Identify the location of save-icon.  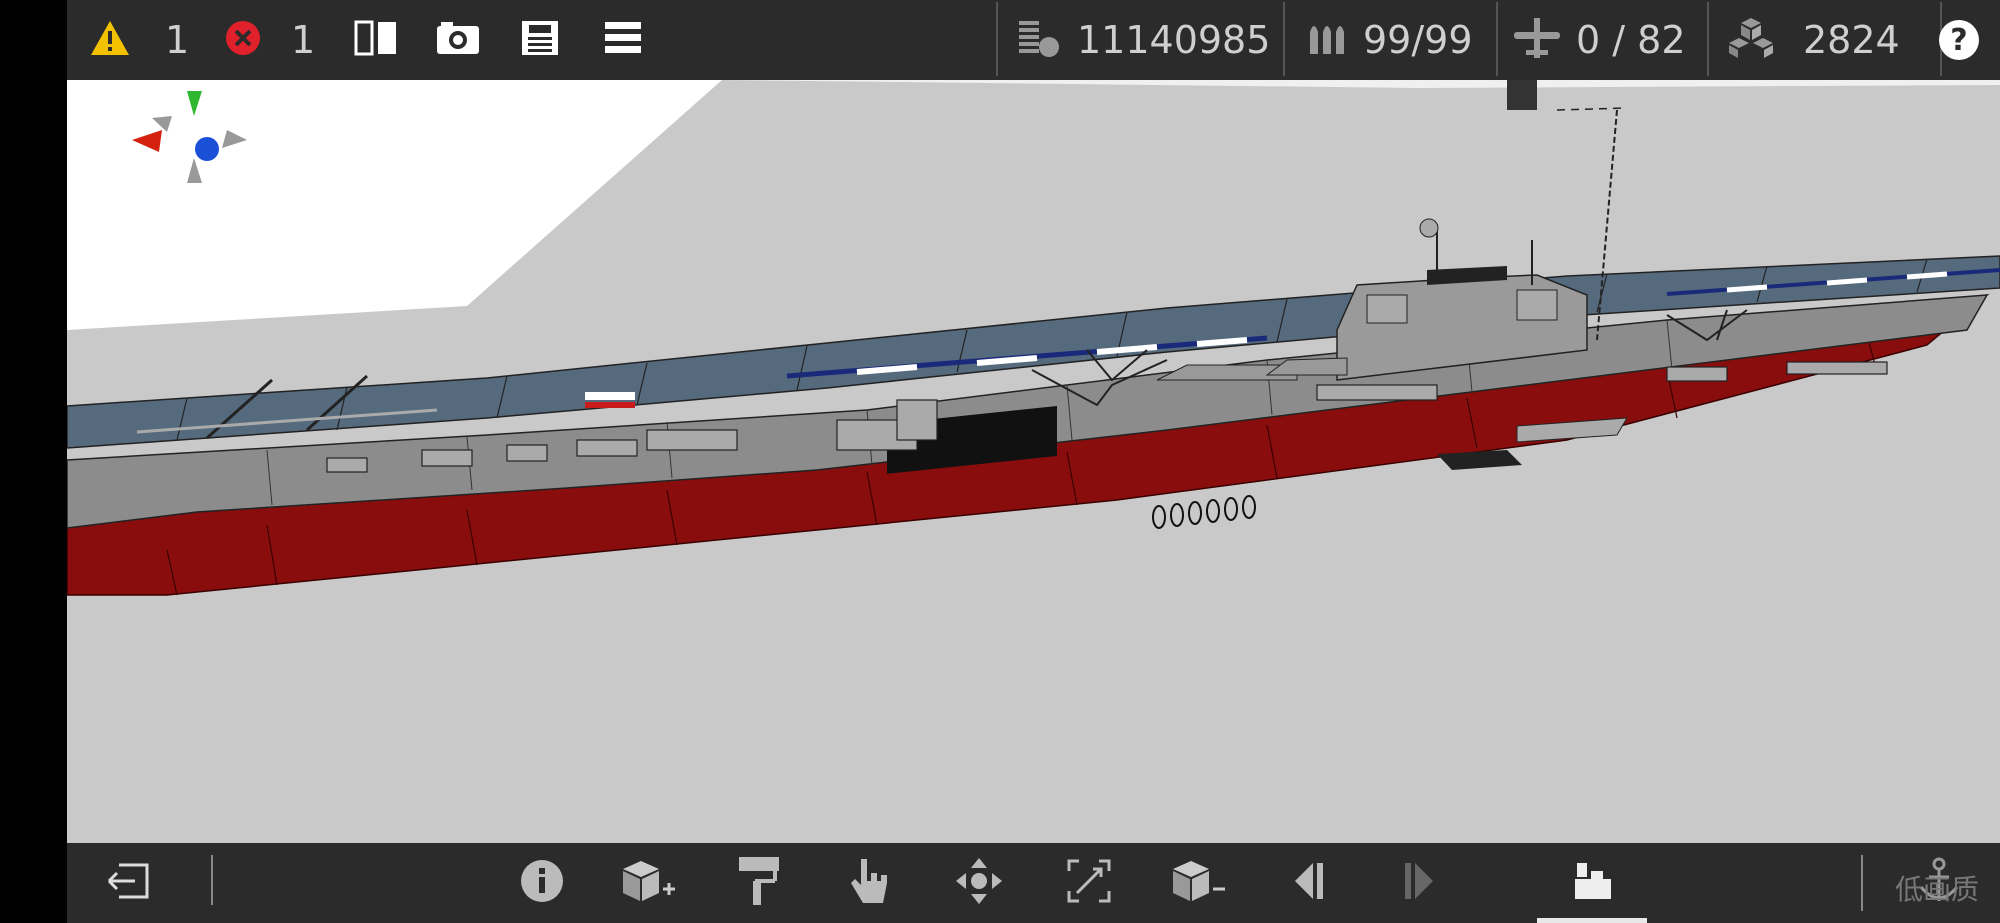
(540, 40).